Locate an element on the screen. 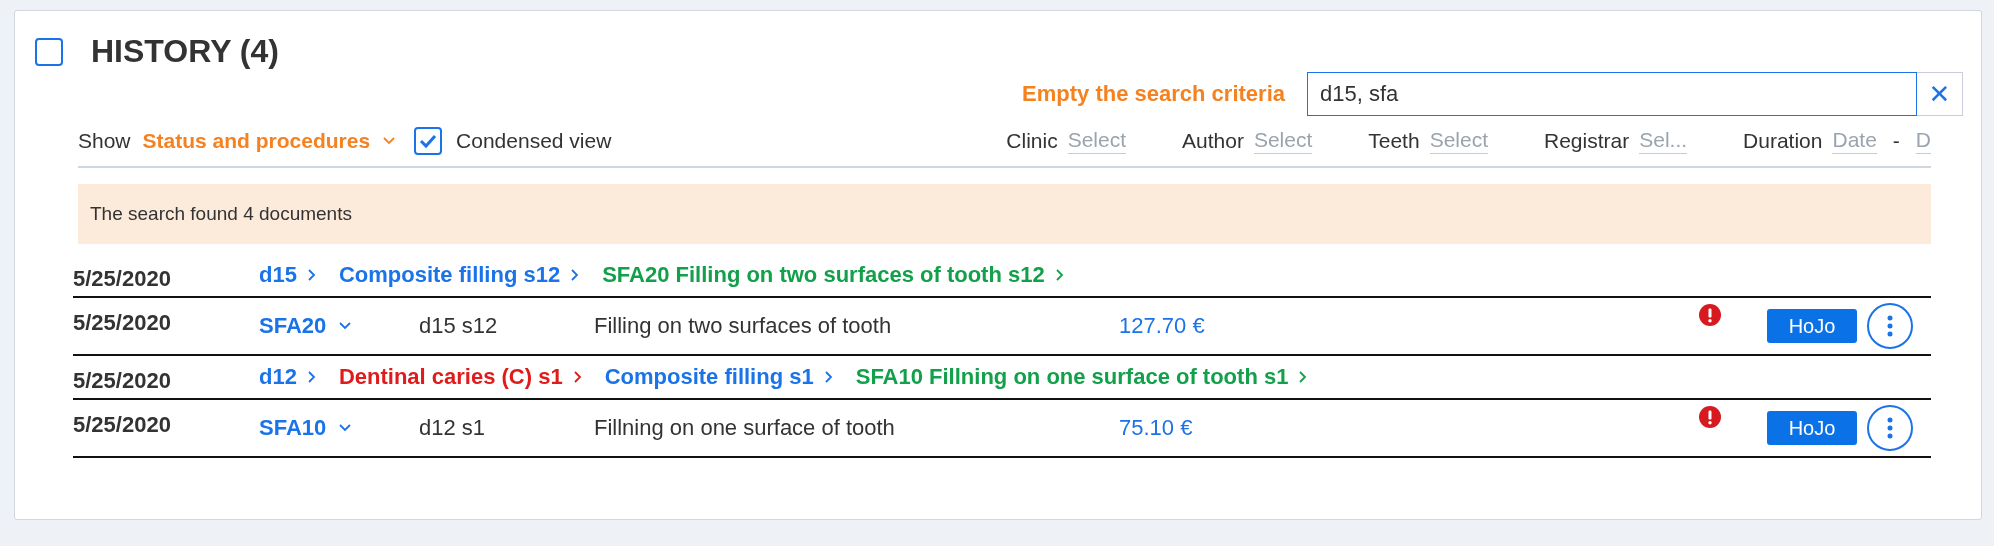 Image resolution: width=1994 pixels, height=546 pixels. date-field: Date is located at coordinates (1854, 141).